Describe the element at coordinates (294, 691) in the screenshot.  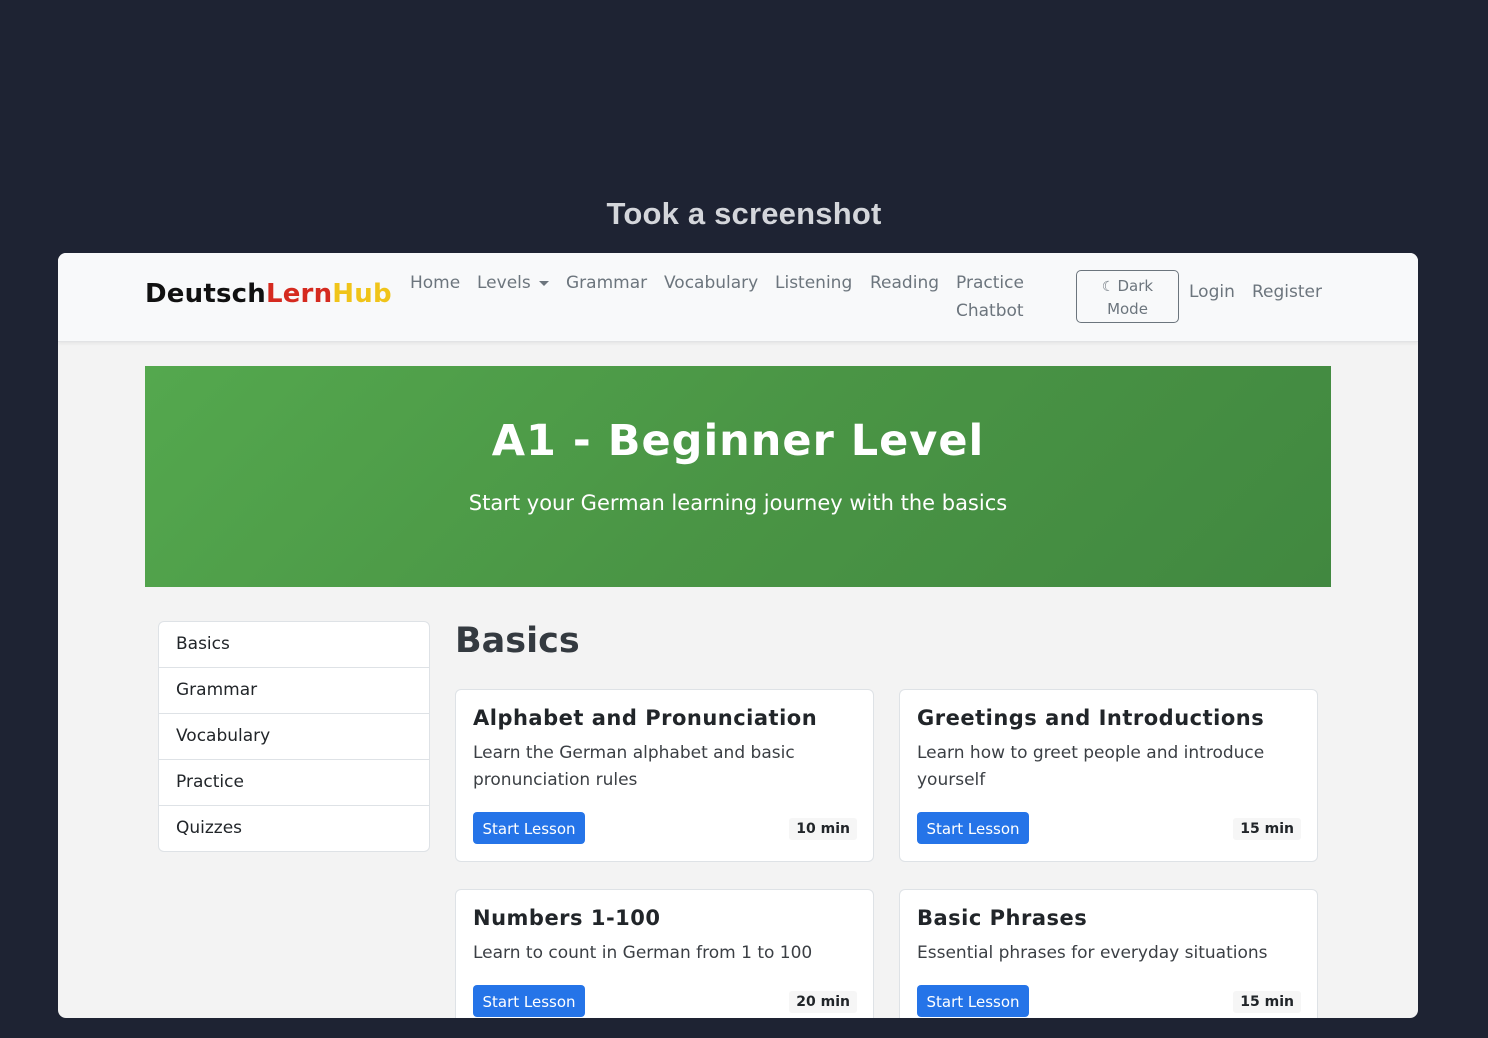
I see `sidebar-item-grammar: Grammar` at that location.